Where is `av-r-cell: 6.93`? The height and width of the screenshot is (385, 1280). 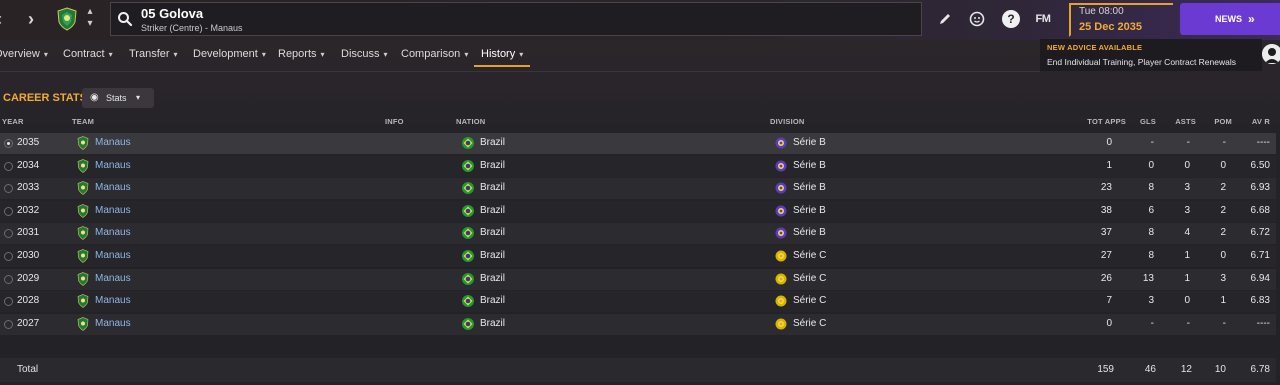
av-r-cell: 6.93 is located at coordinates (1260, 188).